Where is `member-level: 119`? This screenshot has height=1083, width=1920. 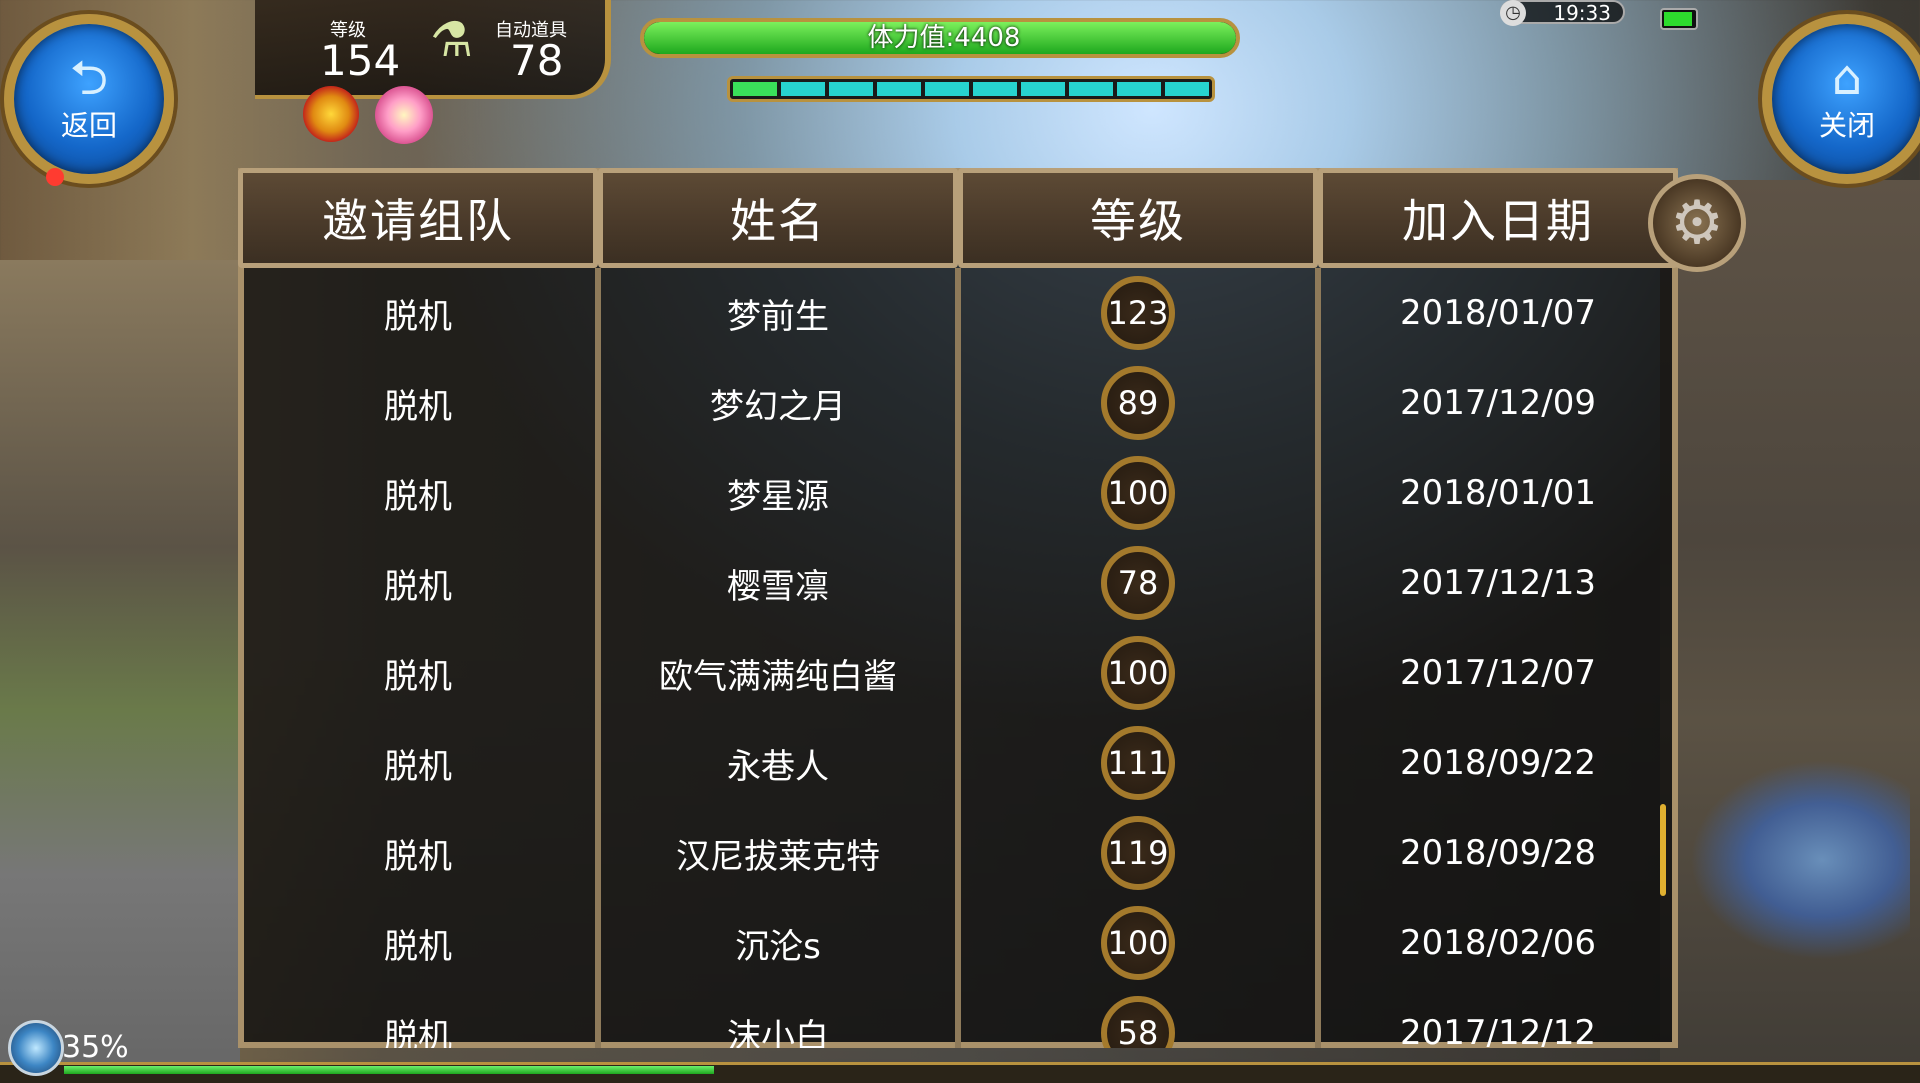 member-level: 119 is located at coordinates (1138, 853).